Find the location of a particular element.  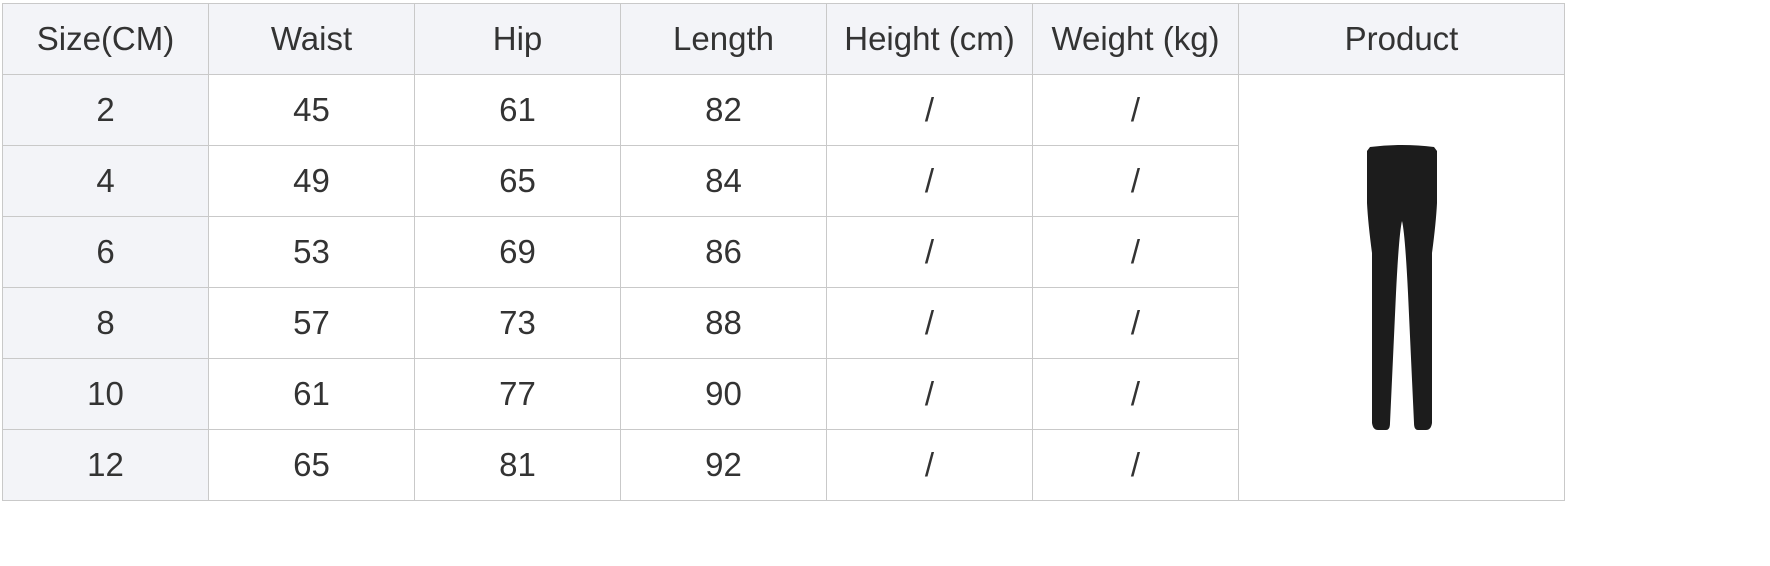

hip-cell: 69 is located at coordinates (517, 252).